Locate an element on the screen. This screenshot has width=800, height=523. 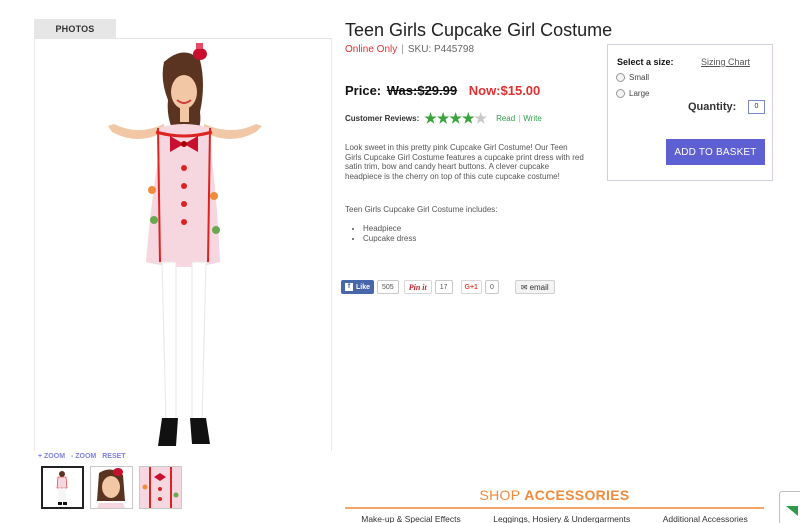
was-price: Was:$29.99 is located at coordinates (422, 90).